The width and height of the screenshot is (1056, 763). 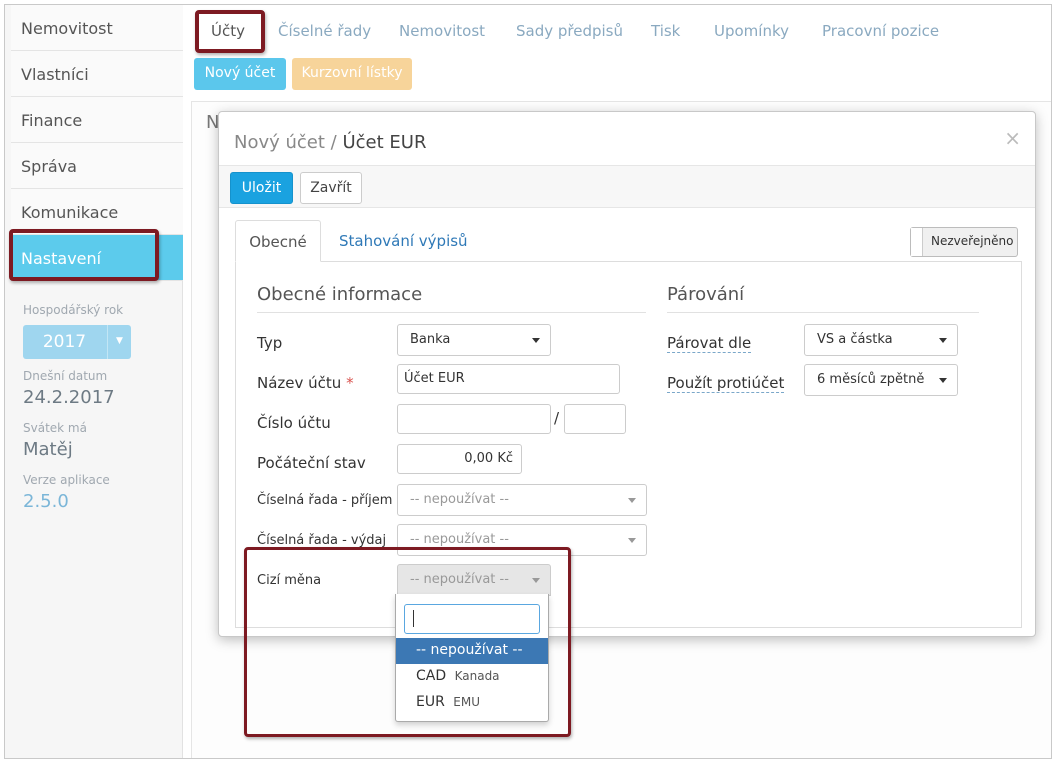 What do you see at coordinates (240, 74) in the screenshot?
I see `new-account-button: Nový účet` at bounding box center [240, 74].